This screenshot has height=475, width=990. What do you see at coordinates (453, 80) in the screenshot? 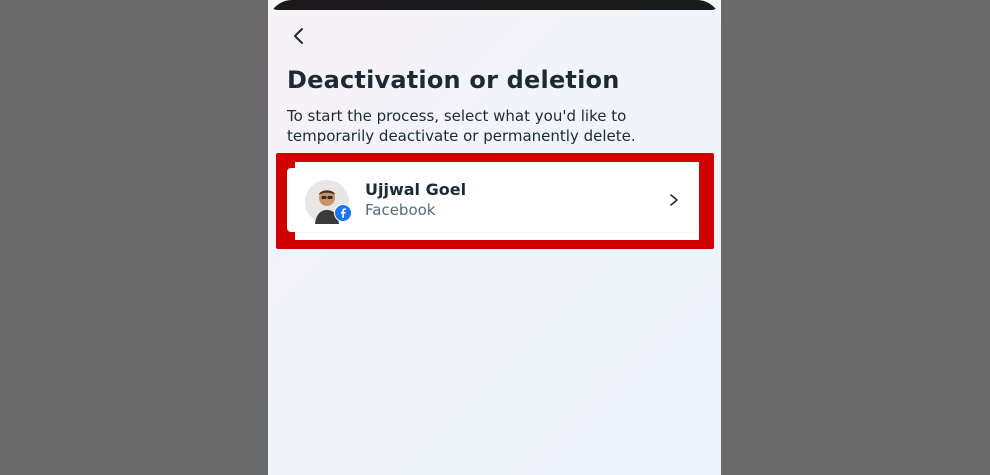
I see `page-title: Deactivation or deletion` at bounding box center [453, 80].